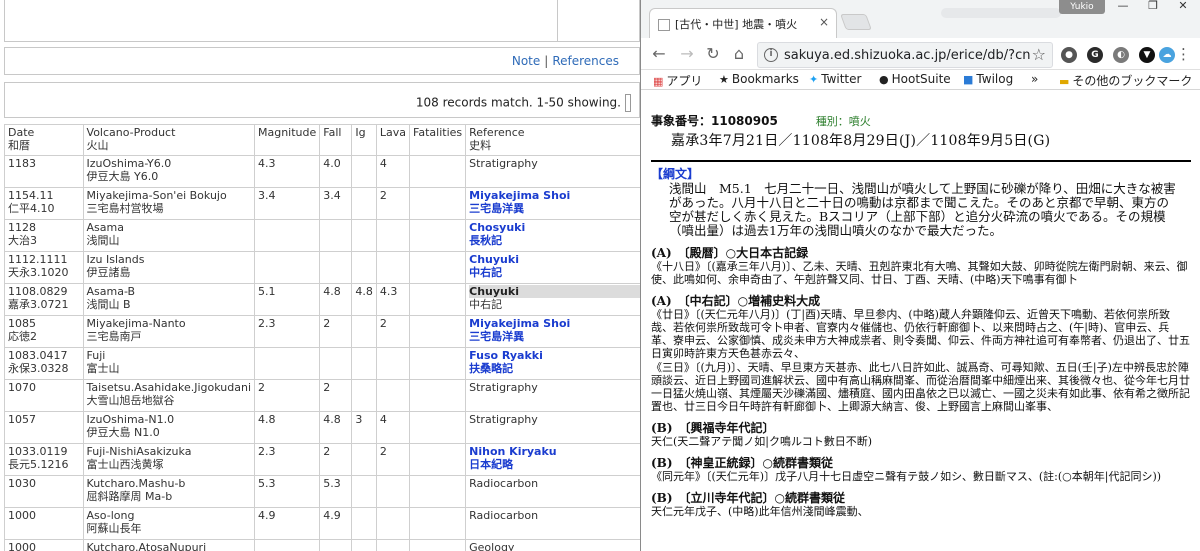  What do you see at coordinates (1034, 79) in the screenshot?
I see `bookmarks-overflow: »` at bounding box center [1034, 79].